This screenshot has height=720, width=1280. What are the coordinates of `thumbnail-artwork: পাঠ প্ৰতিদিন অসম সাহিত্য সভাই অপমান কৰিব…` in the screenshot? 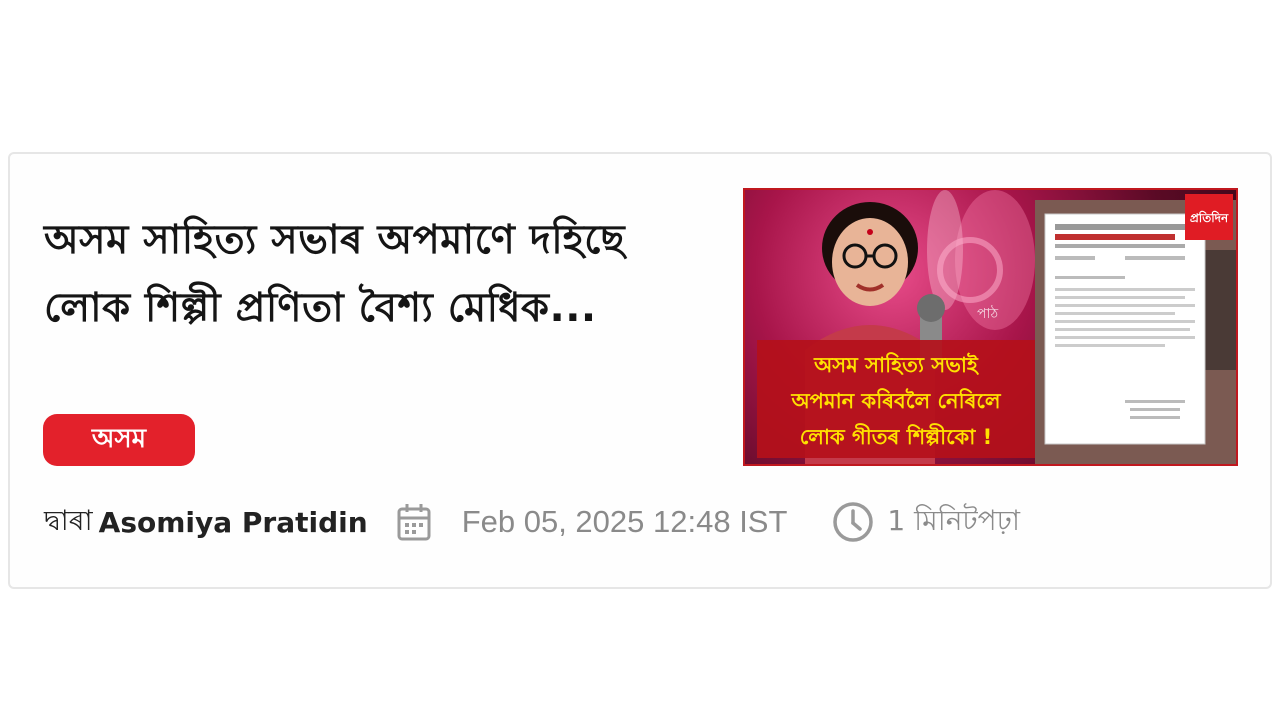 It's located at (996, 327).